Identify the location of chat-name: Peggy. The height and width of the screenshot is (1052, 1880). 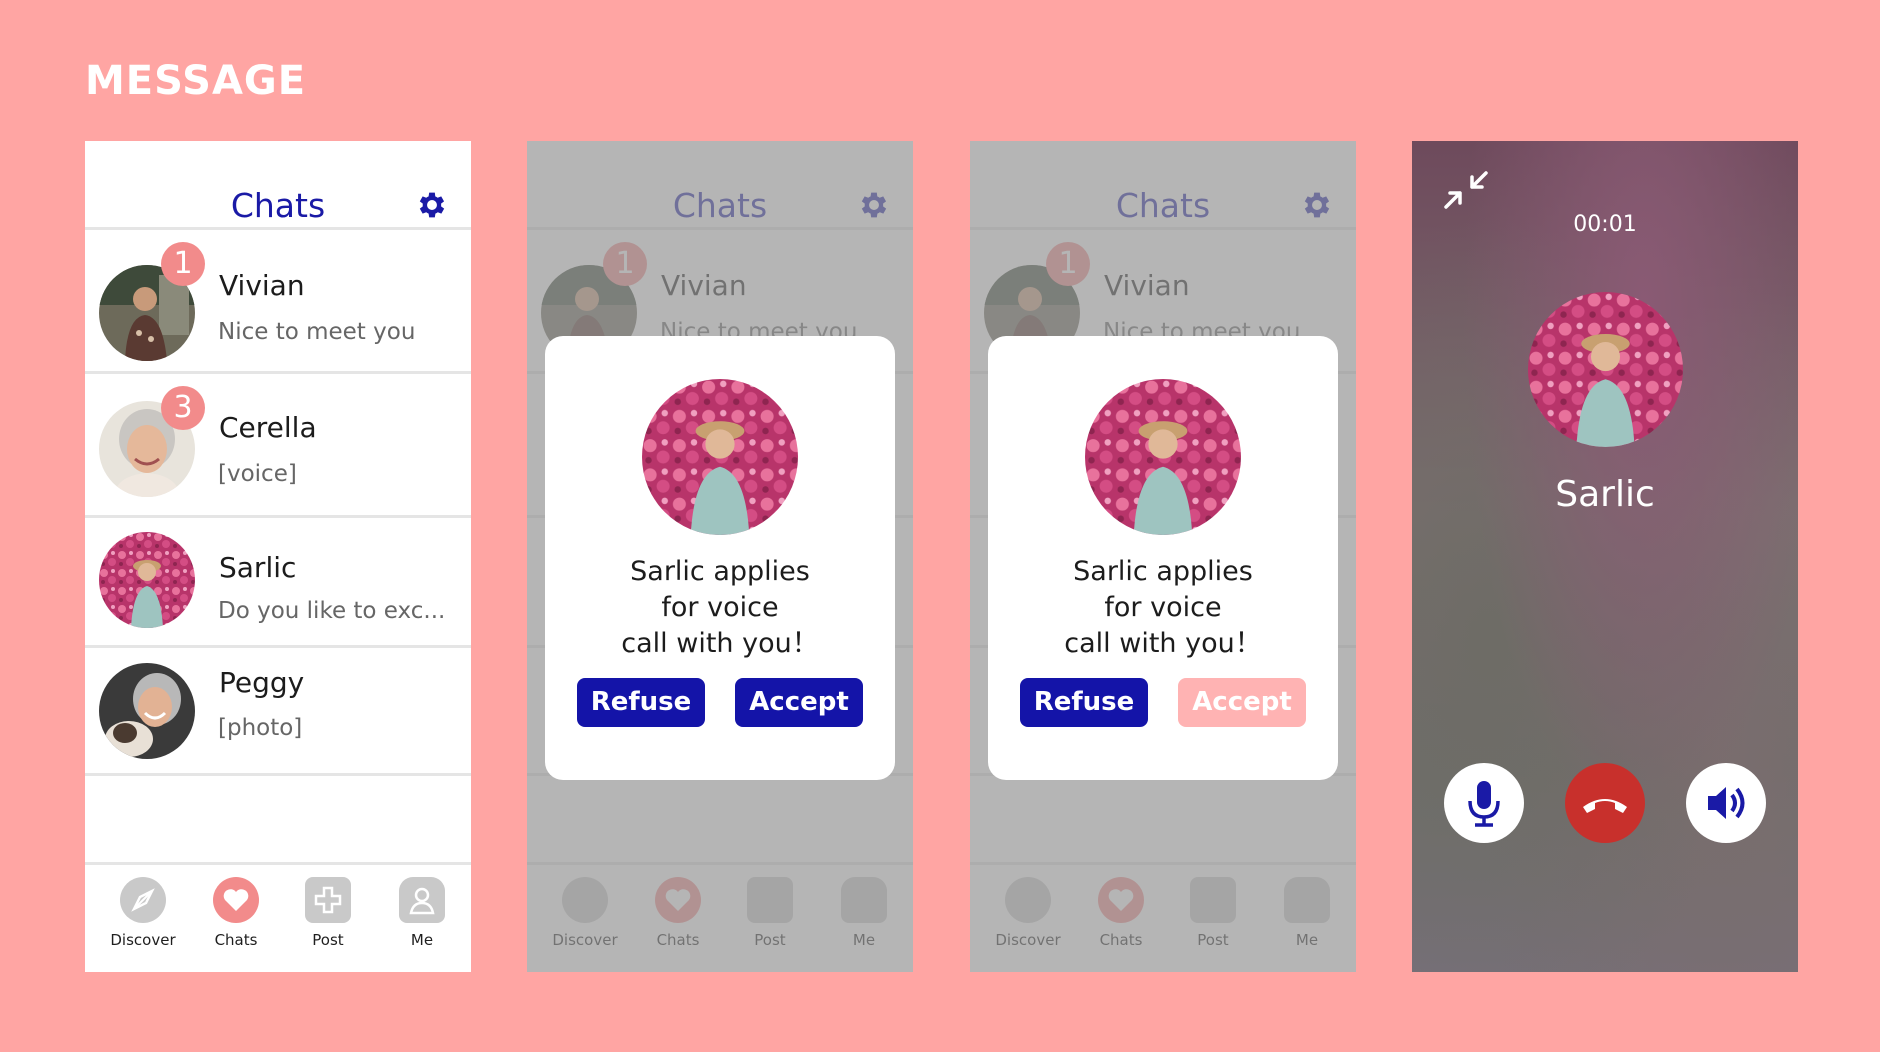
(262, 682).